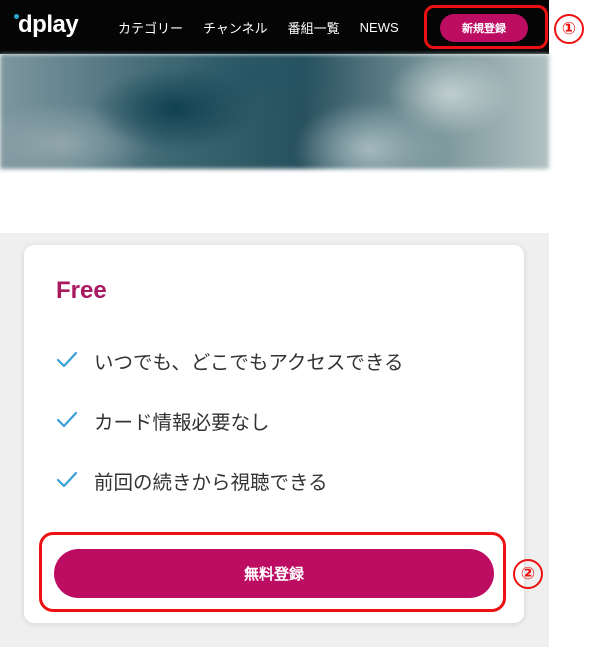  Describe the element at coordinates (211, 482) in the screenshot. I see `feature-text: 前回の続きから視聴できる` at that location.